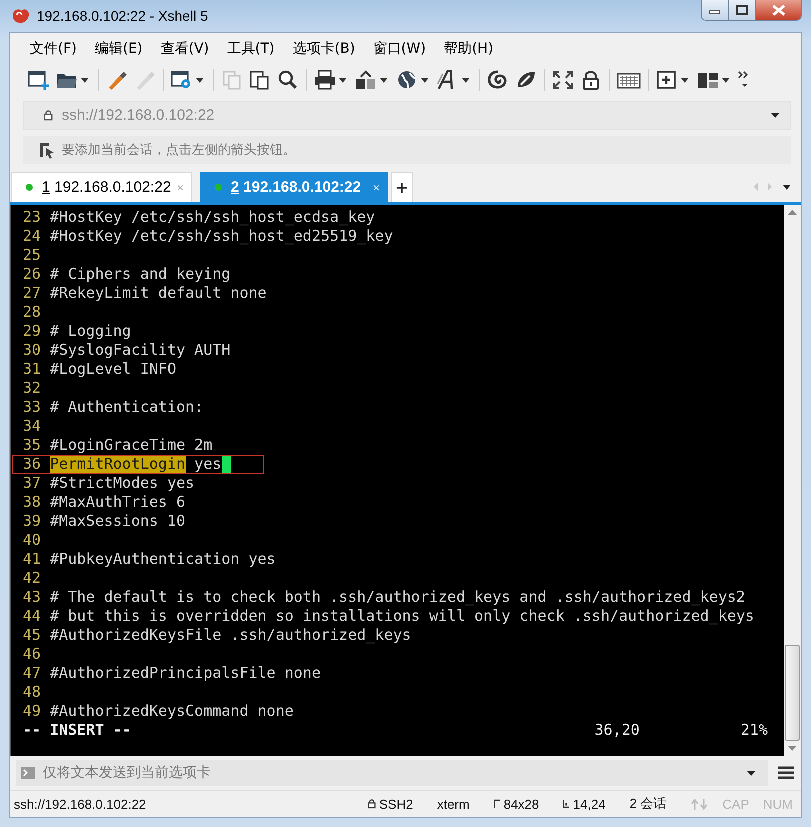 This screenshot has width=811, height=827. What do you see at coordinates (32, 540) in the screenshot?
I see `line-number: 40` at bounding box center [32, 540].